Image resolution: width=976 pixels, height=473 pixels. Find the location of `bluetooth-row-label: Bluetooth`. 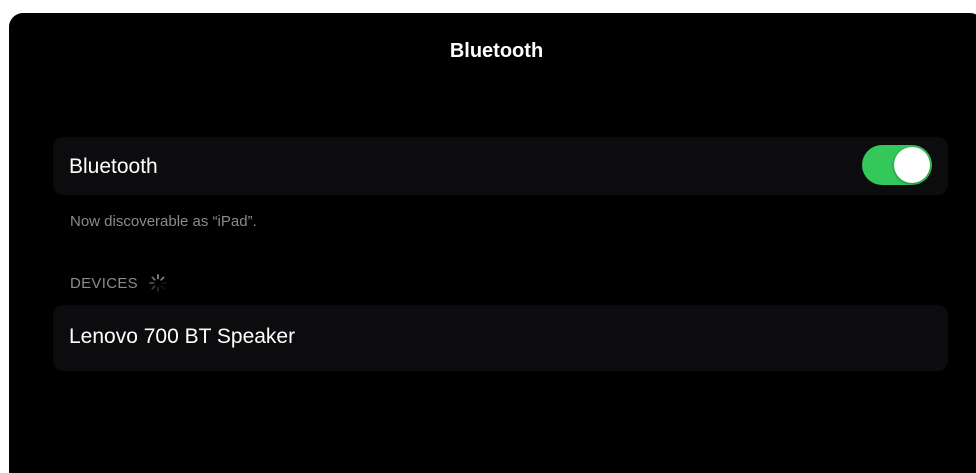

bluetooth-row-label: Bluetooth is located at coordinates (113, 166).